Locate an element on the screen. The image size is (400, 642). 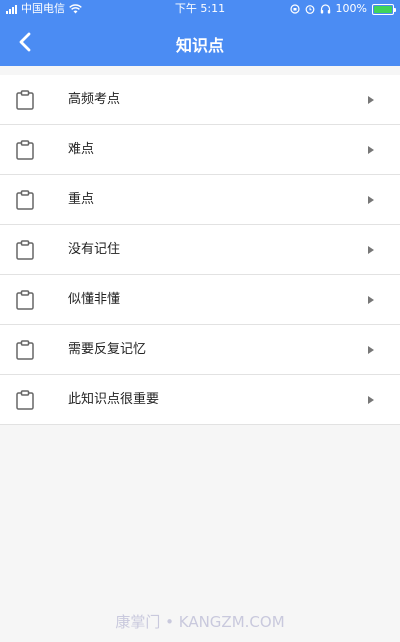
rotation-lock-icon is located at coordinates (294, 9).